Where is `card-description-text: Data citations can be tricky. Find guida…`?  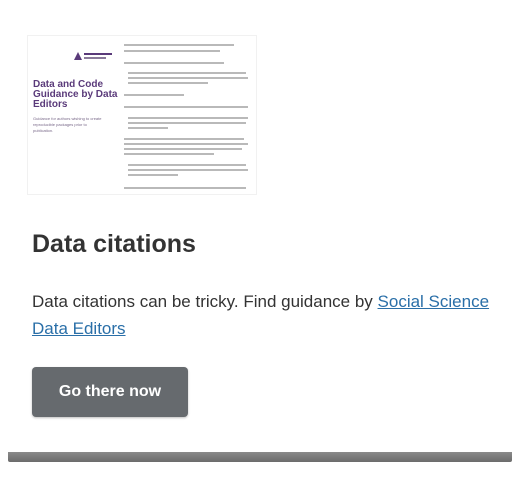
card-description-text: Data citations can be tricky. Find guida… is located at coordinates (205, 301).